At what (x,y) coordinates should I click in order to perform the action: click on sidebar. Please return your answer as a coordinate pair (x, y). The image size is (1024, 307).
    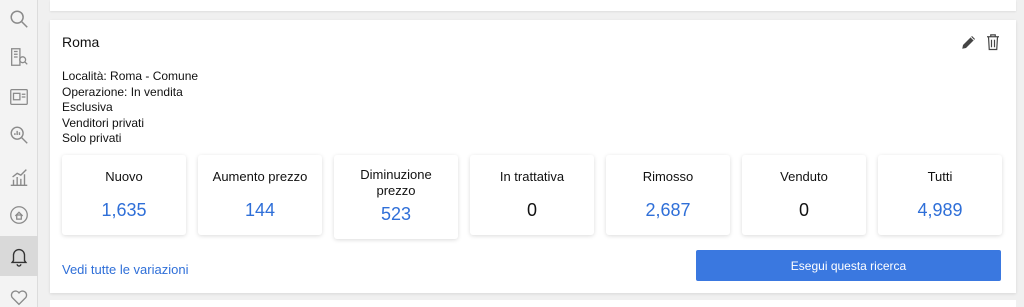
    Looking at the image, I should click on (19, 153).